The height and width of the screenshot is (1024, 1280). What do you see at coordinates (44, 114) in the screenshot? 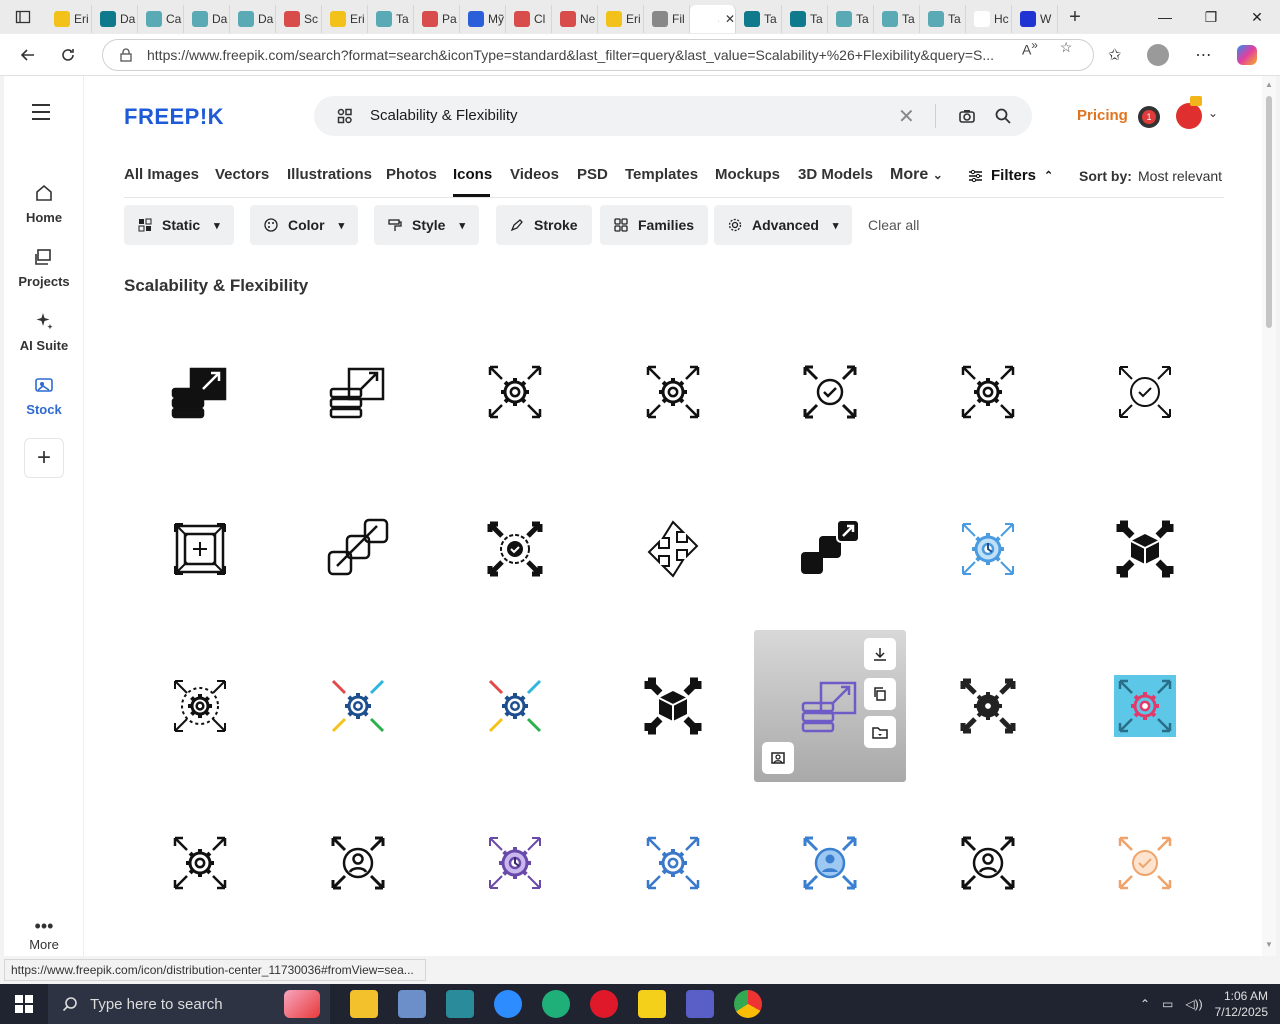
I see `hamburger-menu-icon` at bounding box center [44, 114].